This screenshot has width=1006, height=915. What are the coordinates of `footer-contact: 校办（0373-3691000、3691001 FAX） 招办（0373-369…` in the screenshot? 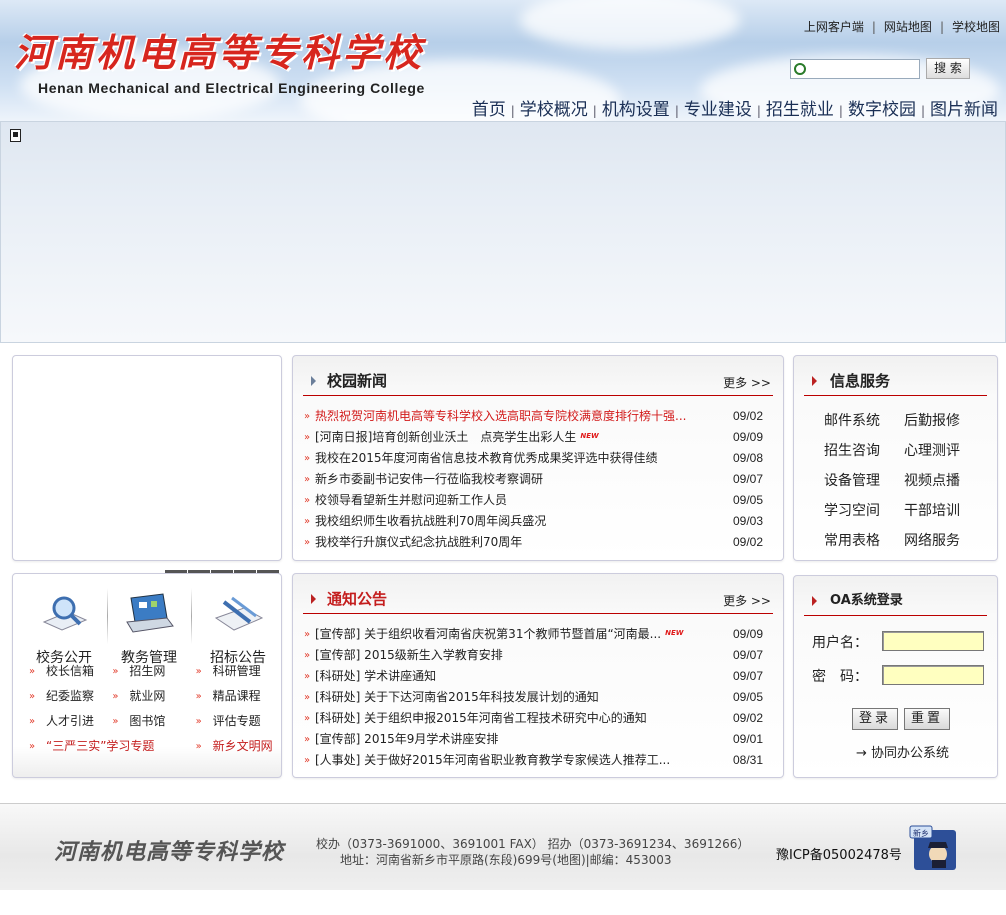 It's located at (532, 852).